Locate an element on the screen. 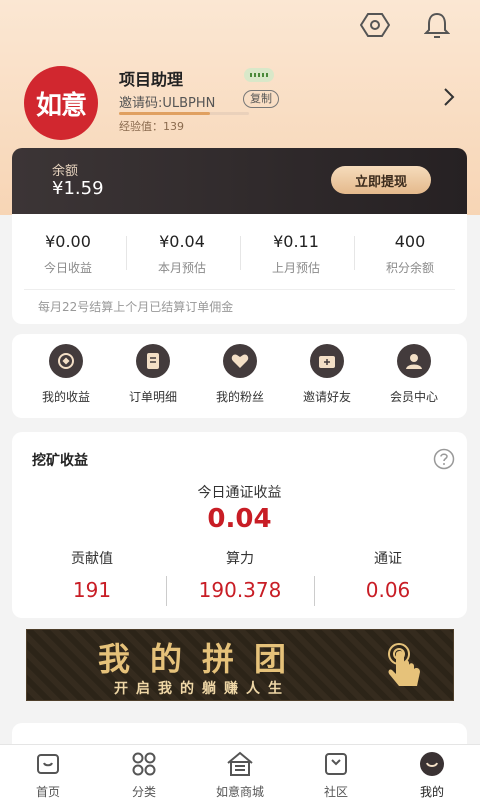  menu-label: 订单明细 is located at coordinates (152, 397).